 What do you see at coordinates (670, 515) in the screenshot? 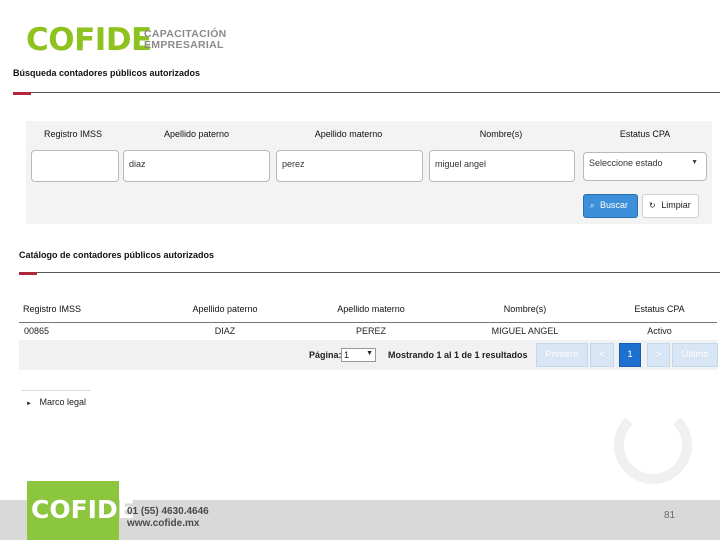
I see `page-number: 81` at bounding box center [670, 515].